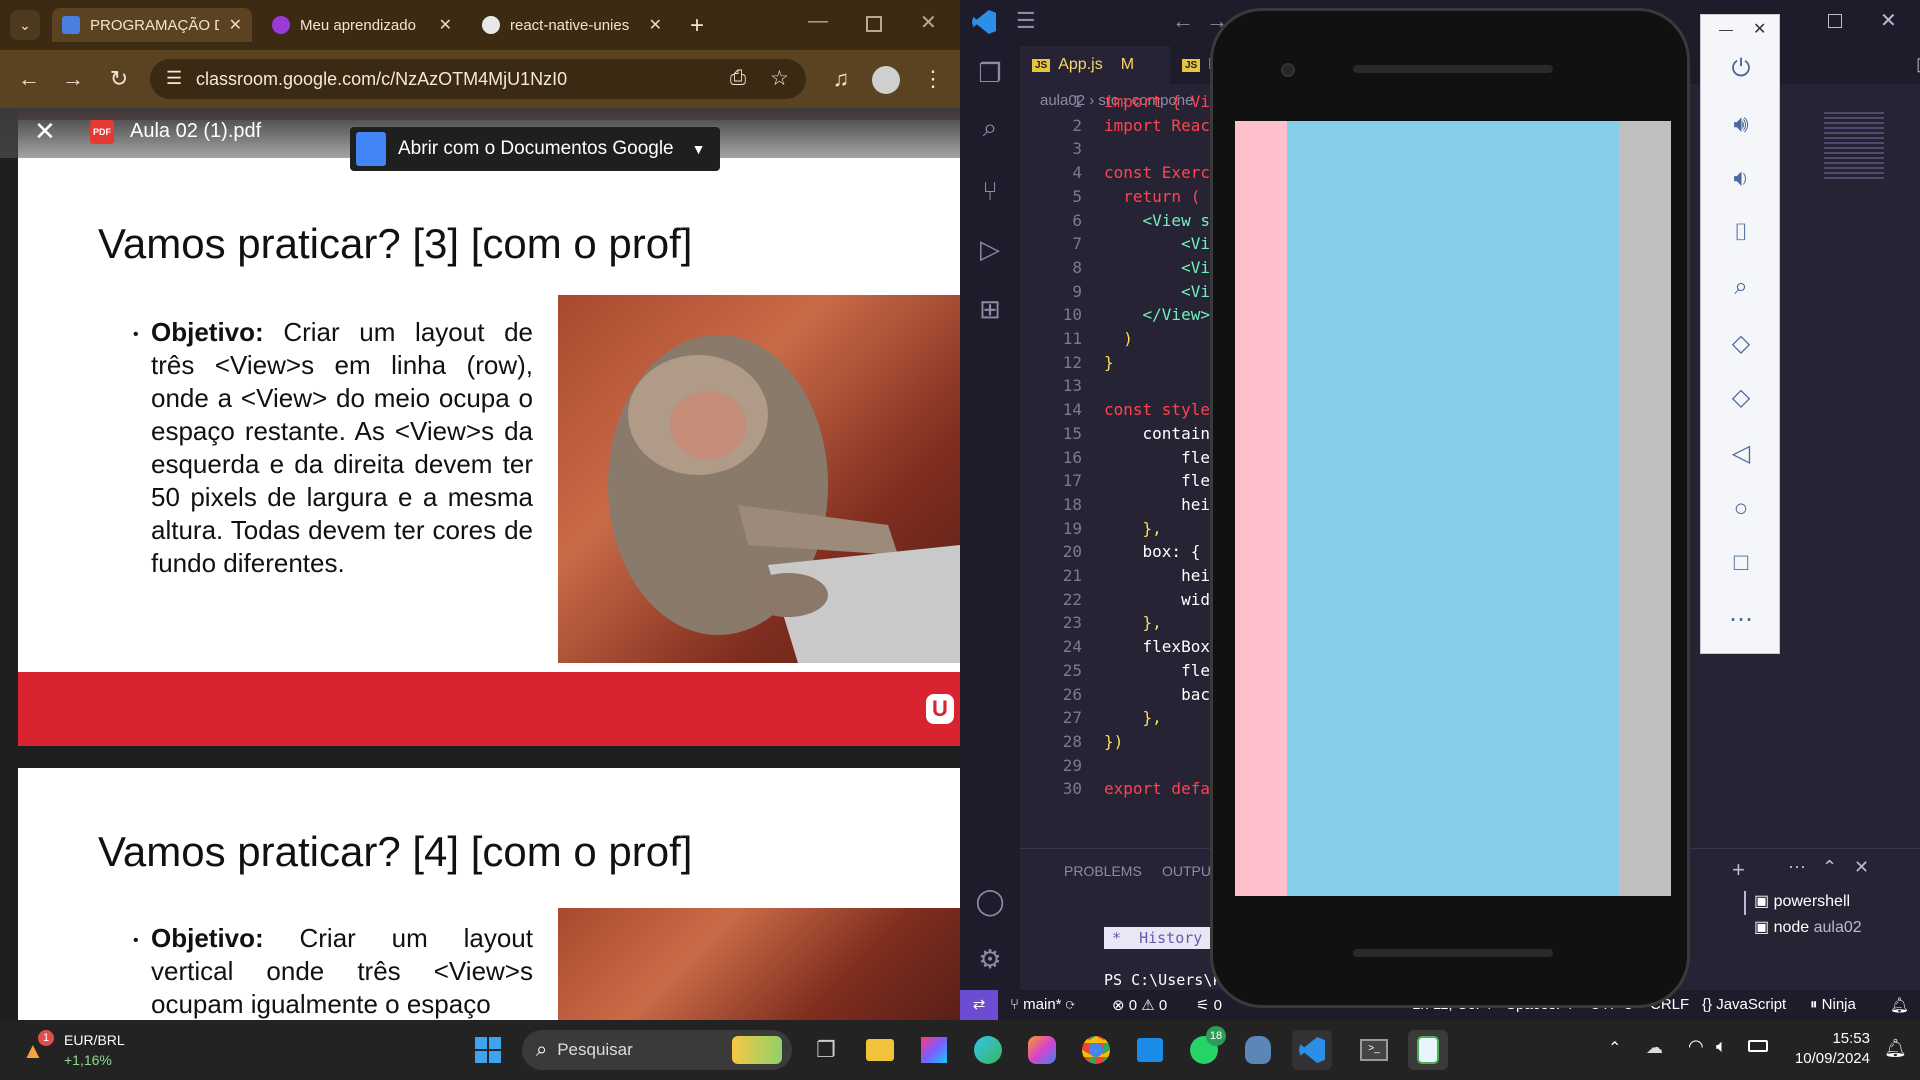 This screenshot has height=1080, width=1920. I want to click on line-number: 29, so click(1072, 765).